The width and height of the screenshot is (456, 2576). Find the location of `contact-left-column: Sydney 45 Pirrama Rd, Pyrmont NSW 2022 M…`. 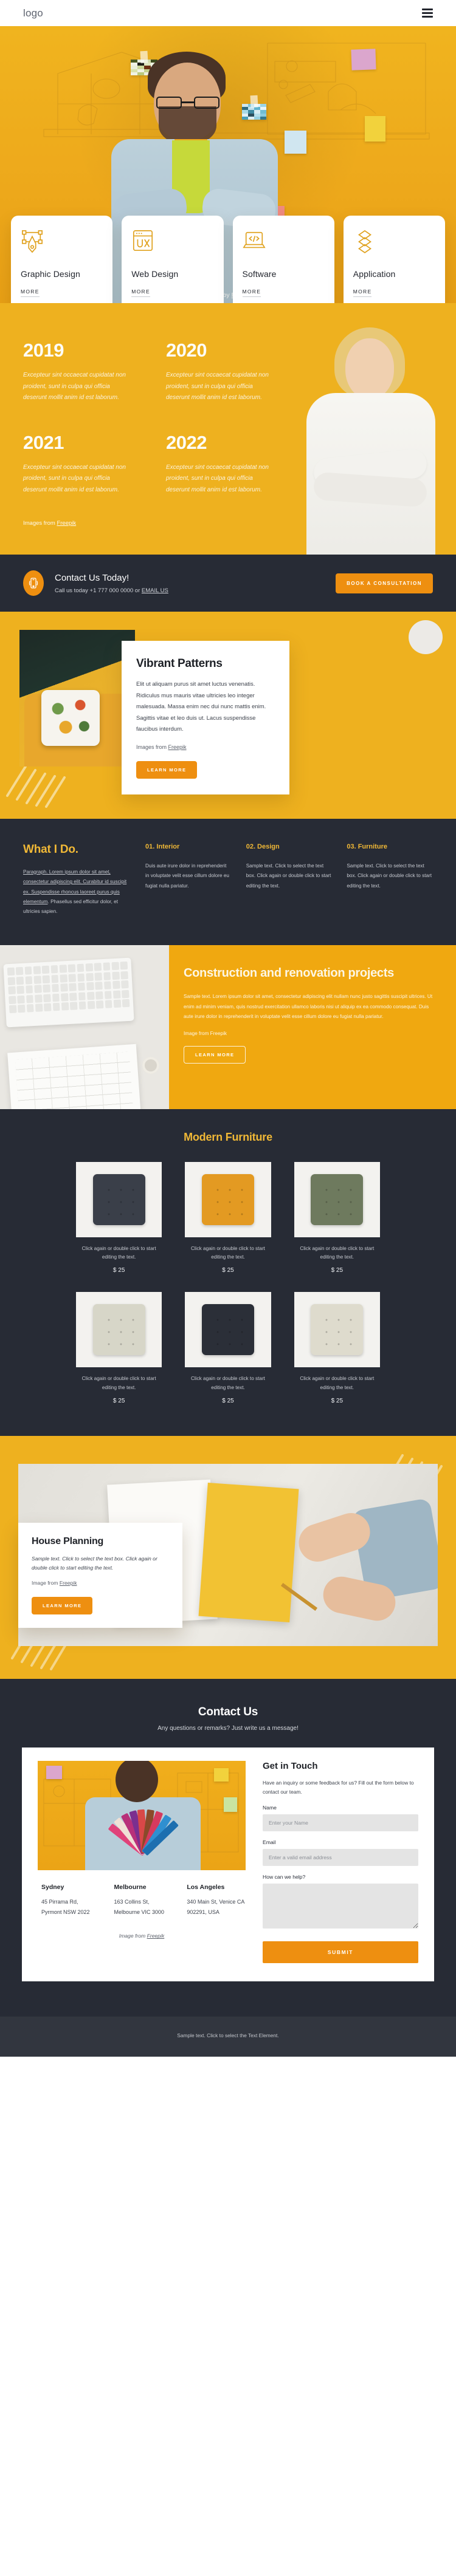

contact-left-column: Sydney 45 Pirrama Rd, Pyrmont NSW 2022 M… is located at coordinates (142, 1862).